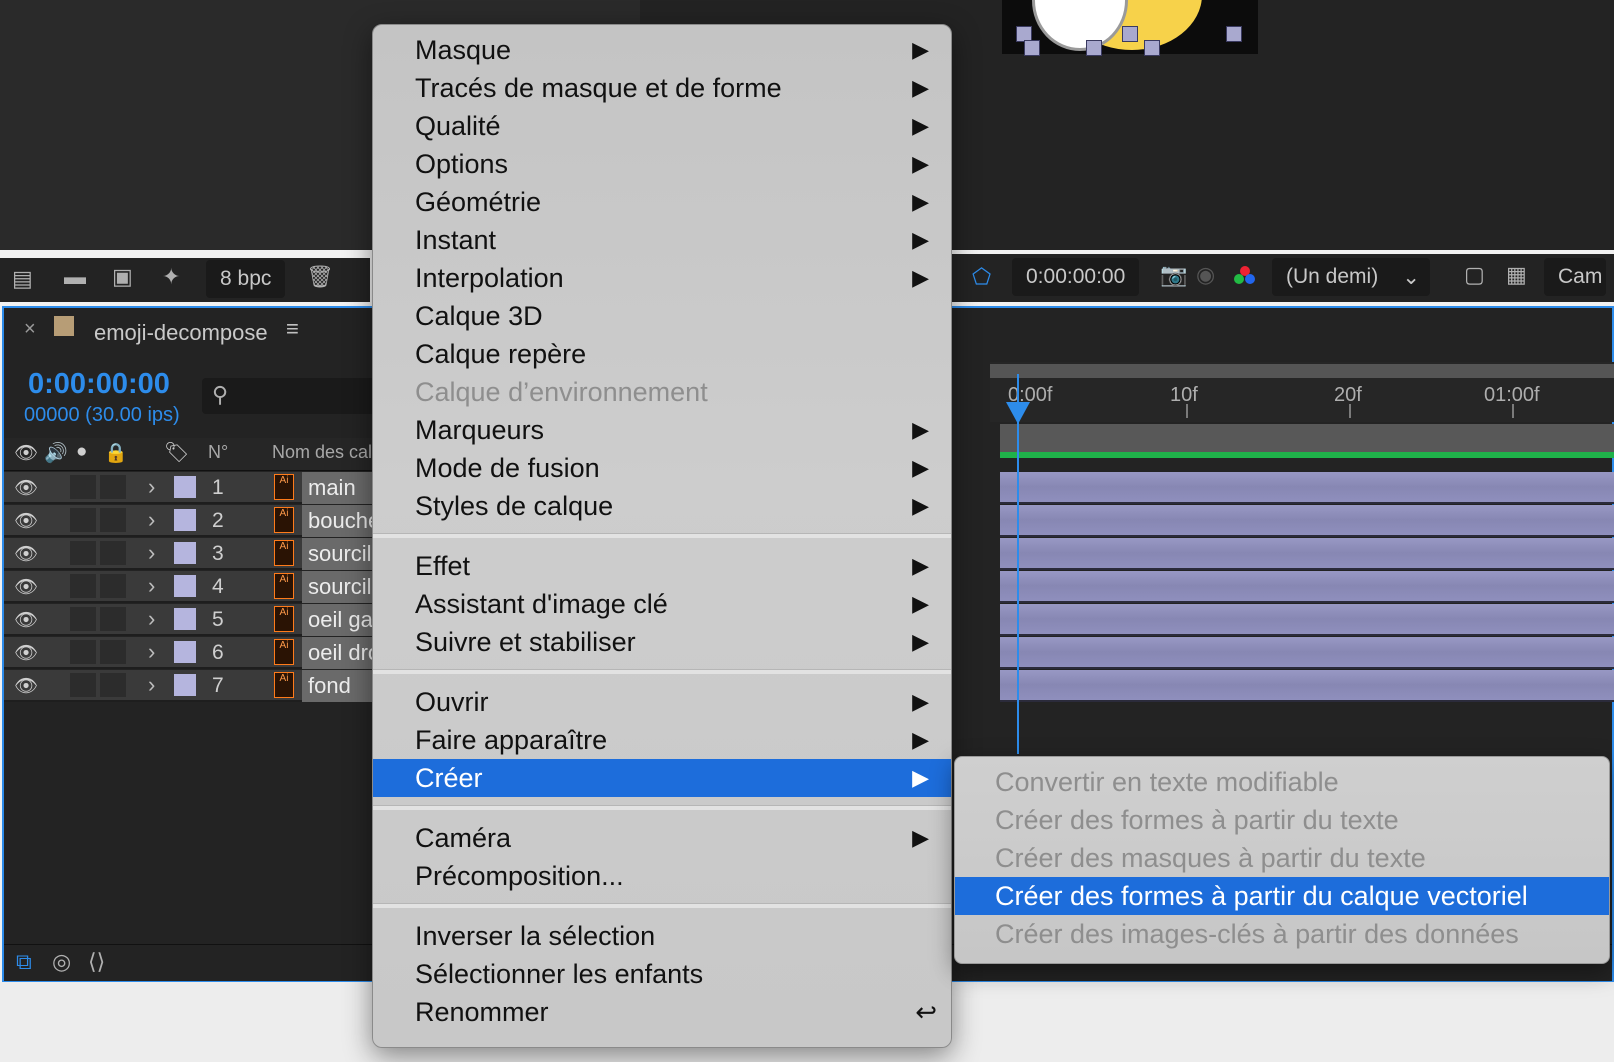  What do you see at coordinates (1516, 275) in the screenshot?
I see `transparency-grid-icon: ▦` at bounding box center [1516, 275].